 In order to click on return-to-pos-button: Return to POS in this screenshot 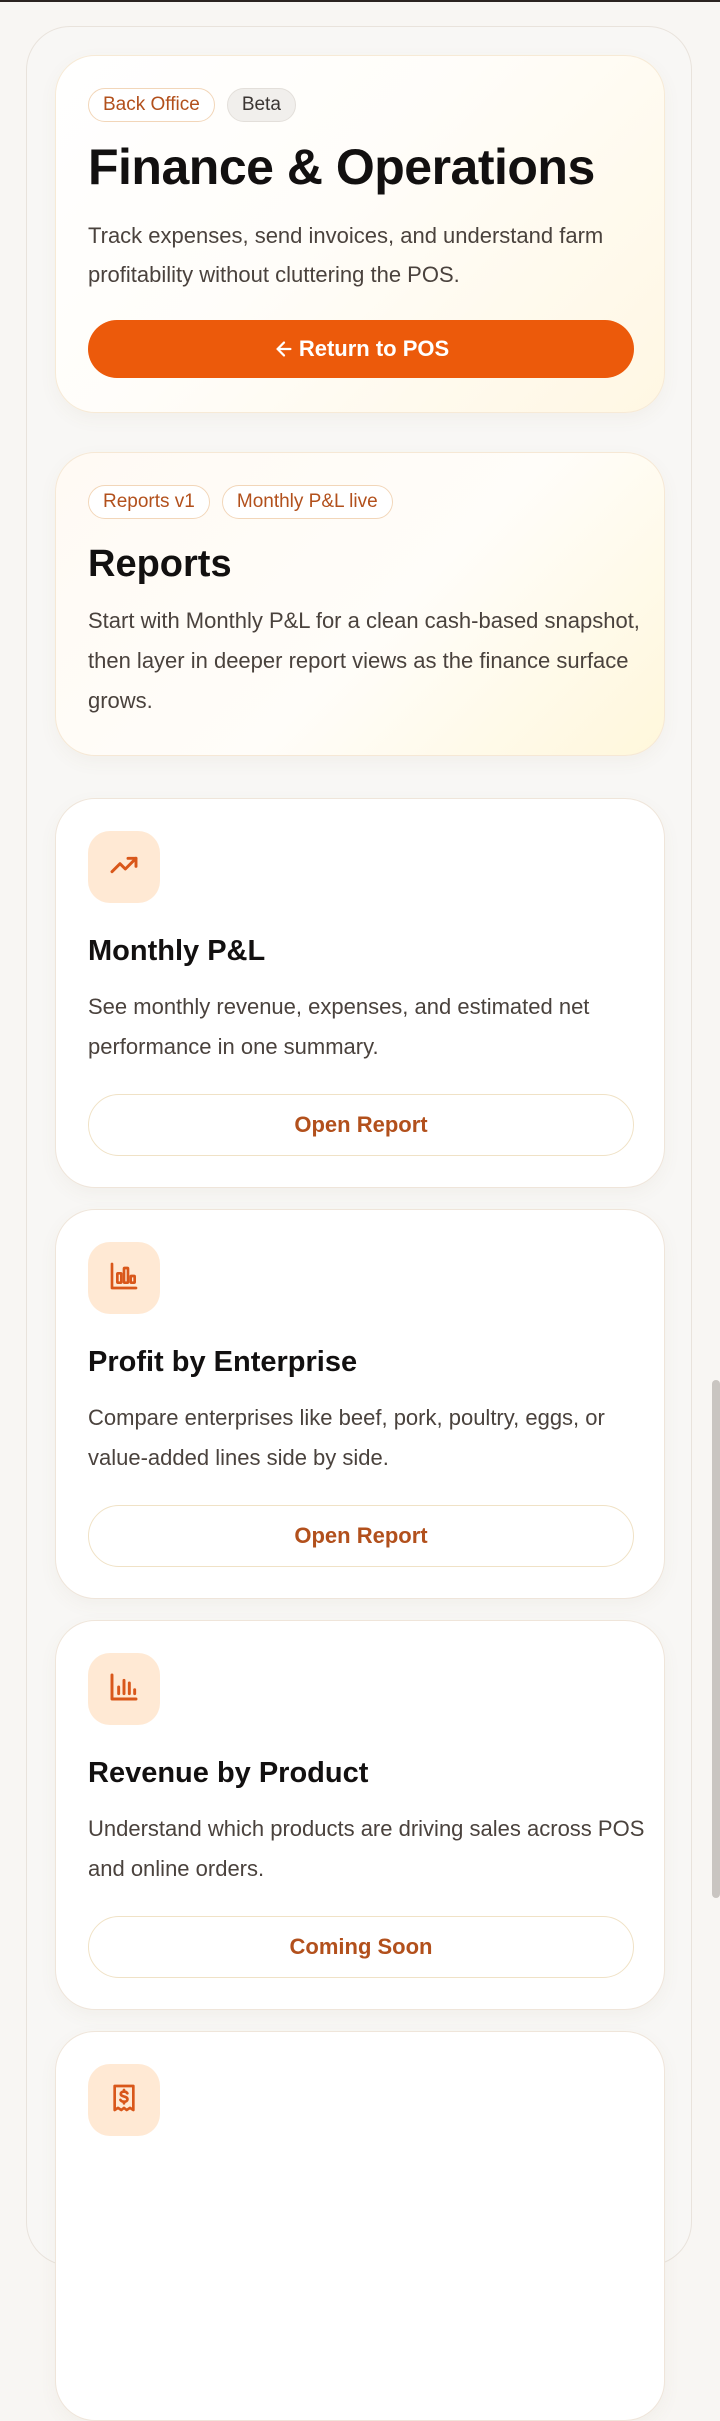, I will do `click(361, 349)`.